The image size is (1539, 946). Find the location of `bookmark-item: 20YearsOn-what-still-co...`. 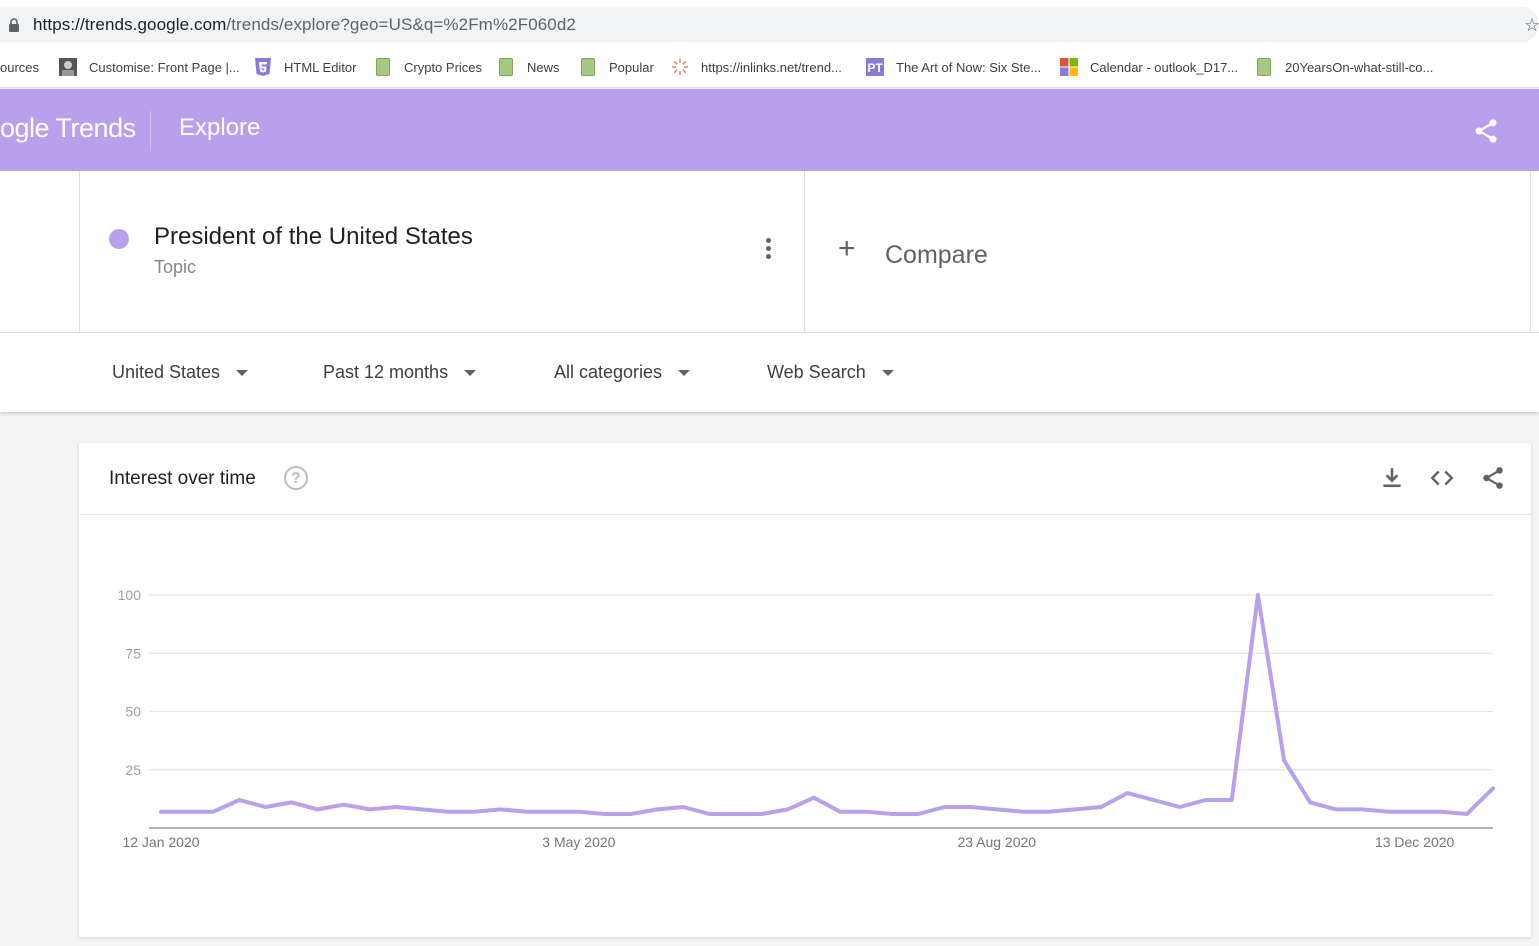

bookmark-item: 20YearsOn-what-still-co... is located at coordinates (1345, 67).